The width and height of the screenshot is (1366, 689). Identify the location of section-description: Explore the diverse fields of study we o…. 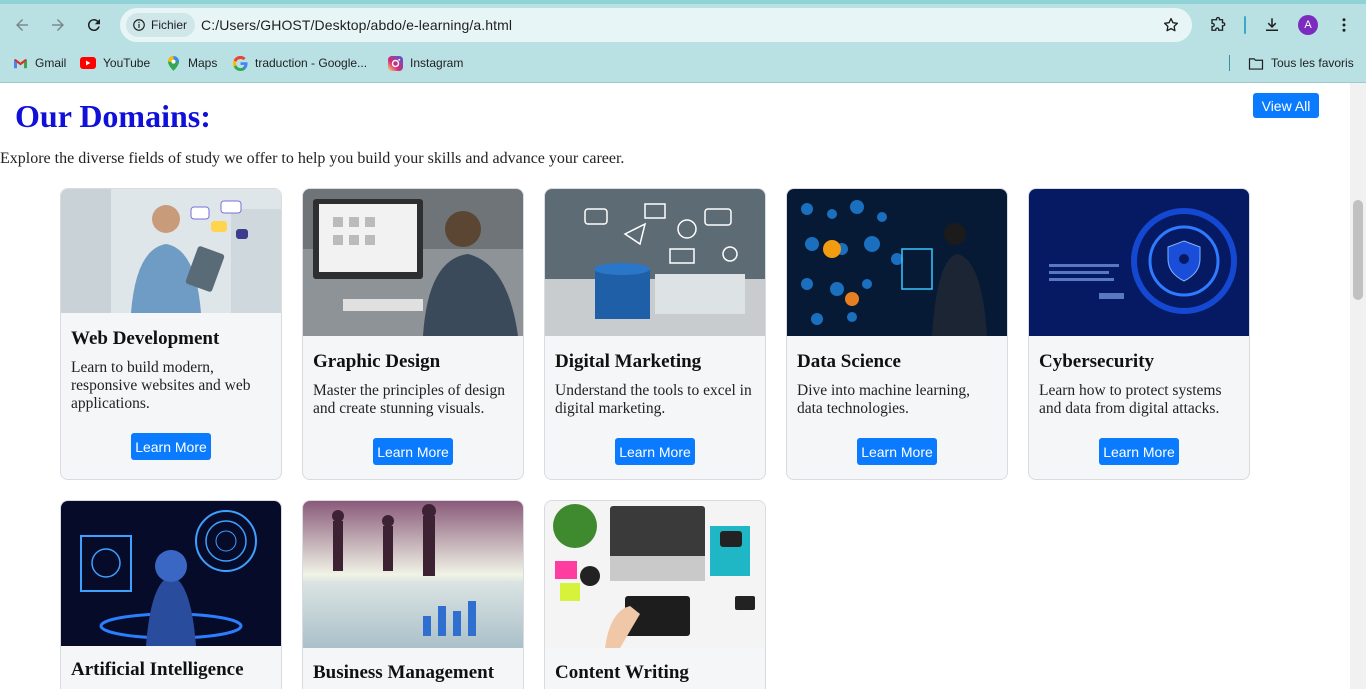
(312, 158).